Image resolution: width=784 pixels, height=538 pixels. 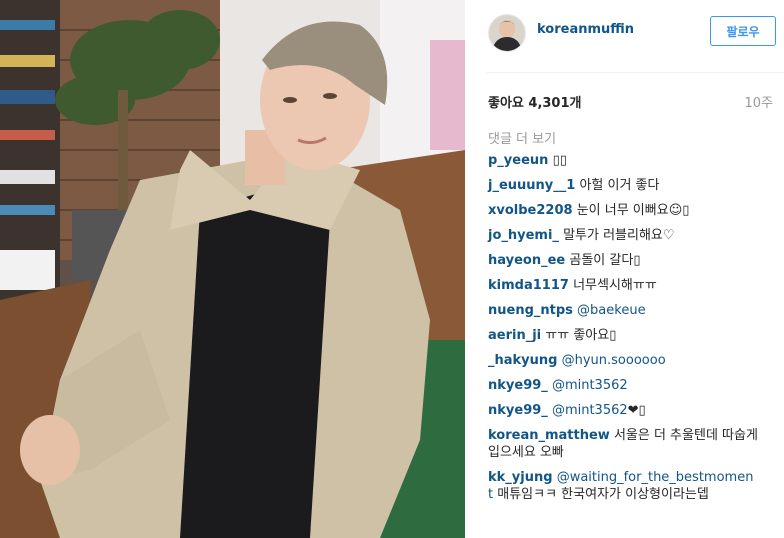 I want to click on comment-username: korean_matthew, so click(x=549, y=435).